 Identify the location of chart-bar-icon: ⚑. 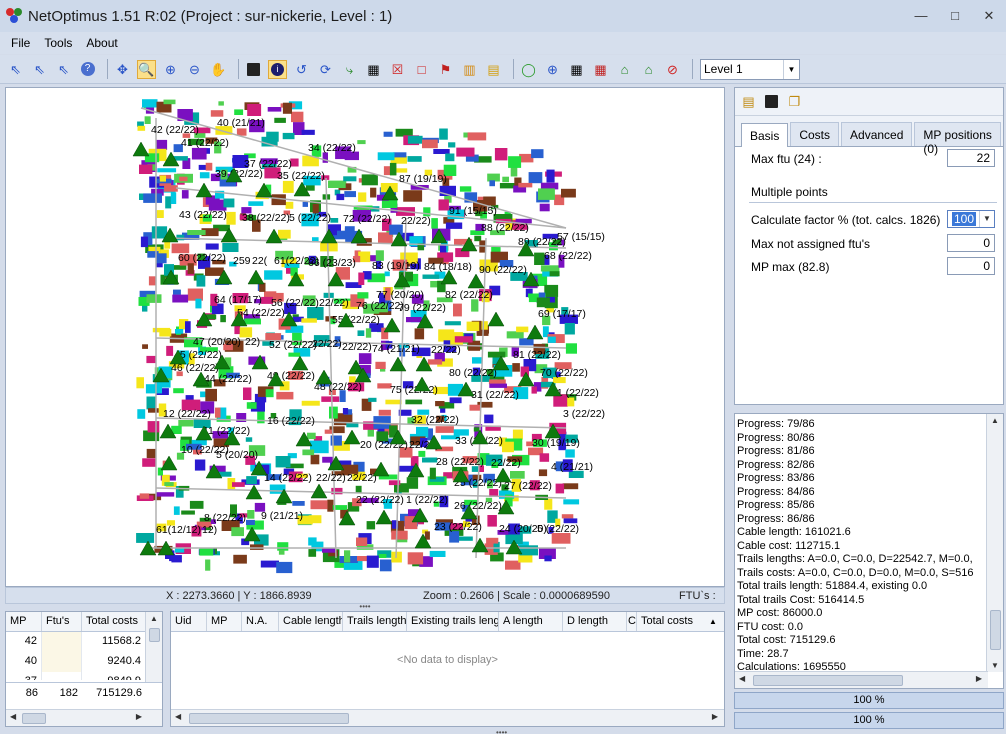
(445, 69).